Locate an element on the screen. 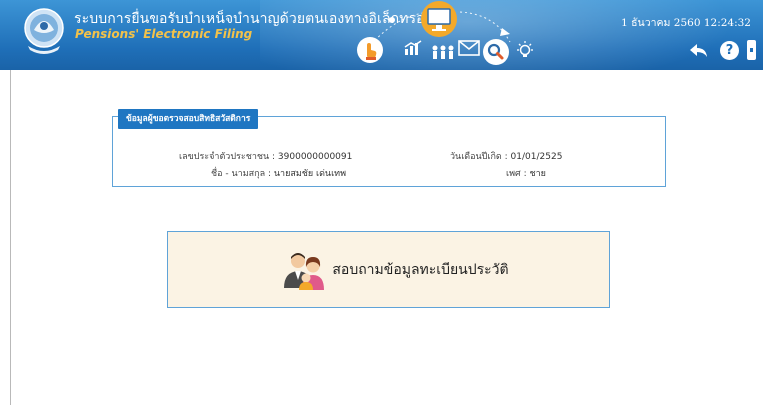  people-group-icon is located at coordinates (443, 52).